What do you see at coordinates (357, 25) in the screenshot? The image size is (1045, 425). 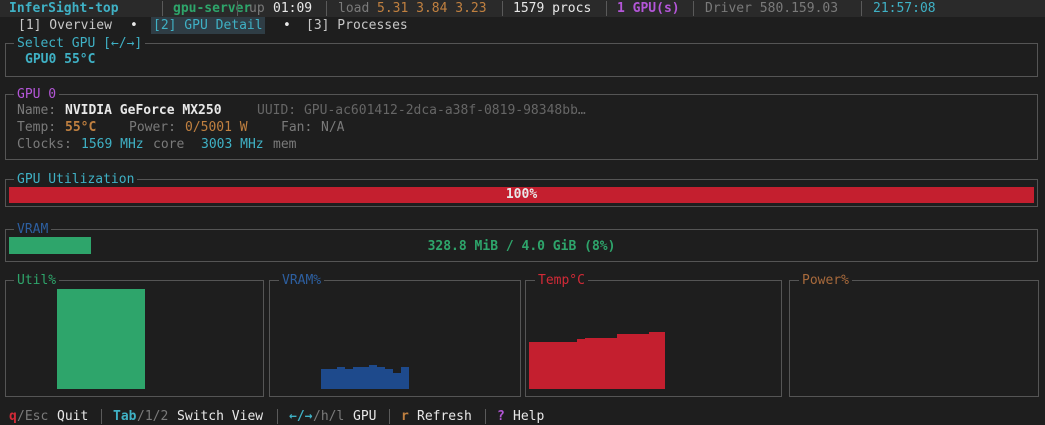 I see `tab-processes: [3] Processes` at bounding box center [357, 25].